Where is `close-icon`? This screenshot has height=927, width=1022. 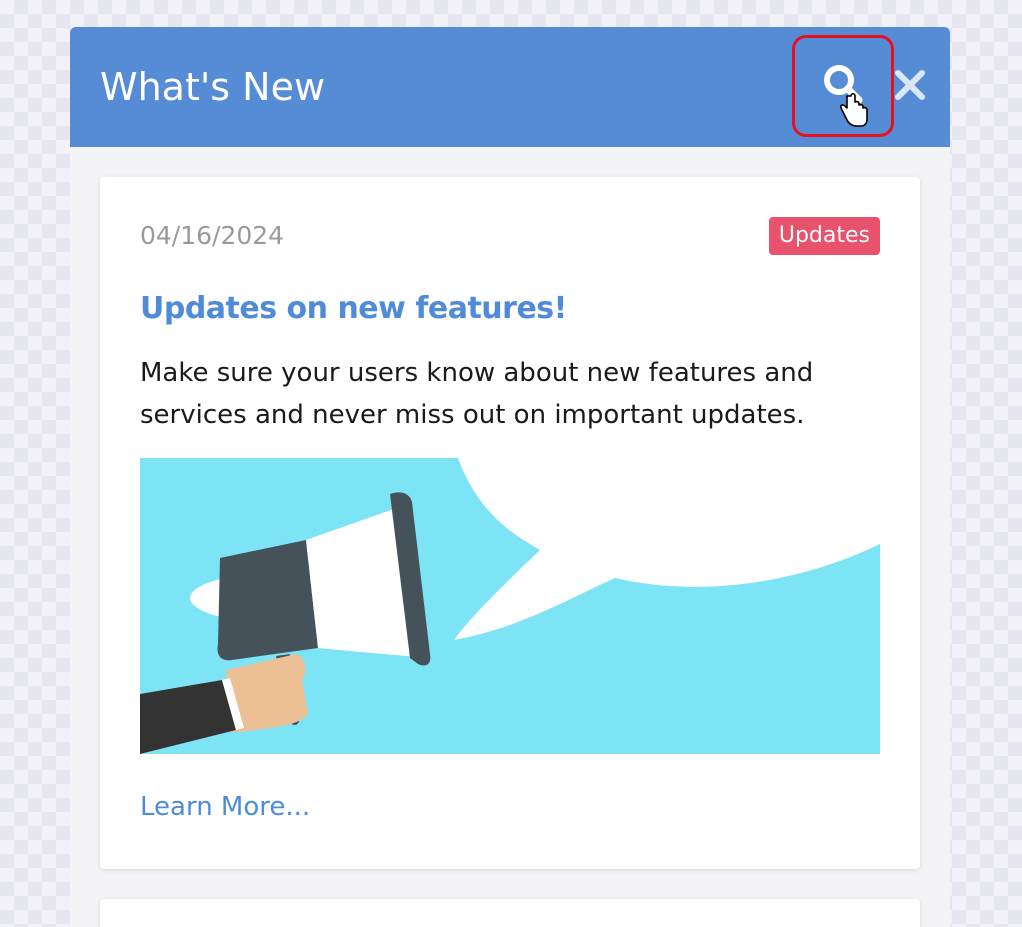 close-icon is located at coordinates (910, 85).